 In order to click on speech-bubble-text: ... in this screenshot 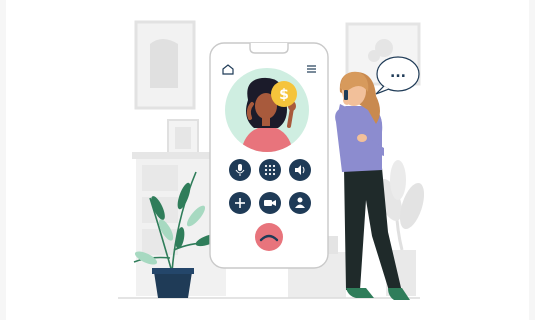, I will do `click(398, 73)`.